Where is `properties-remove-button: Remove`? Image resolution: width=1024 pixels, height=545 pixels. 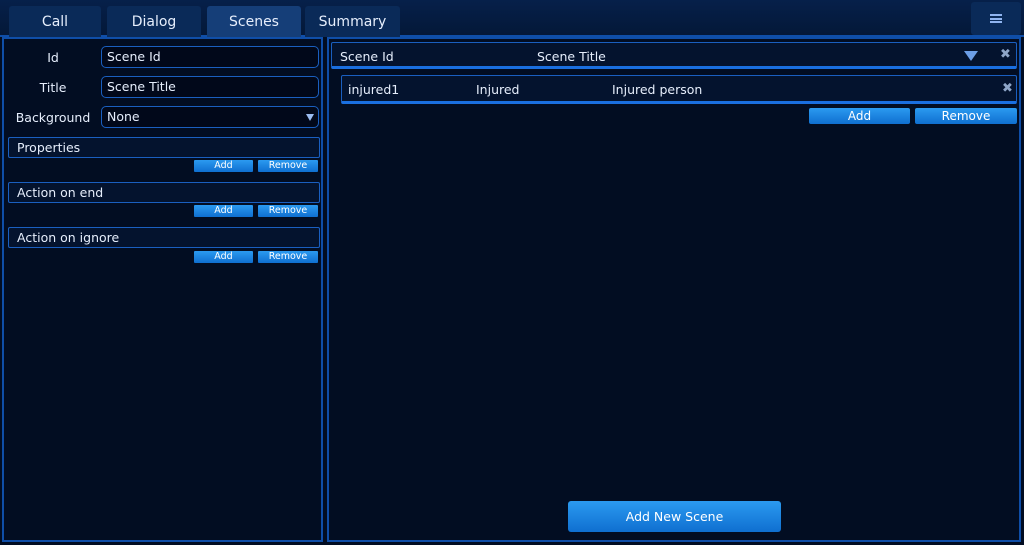 properties-remove-button: Remove is located at coordinates (288, 166).